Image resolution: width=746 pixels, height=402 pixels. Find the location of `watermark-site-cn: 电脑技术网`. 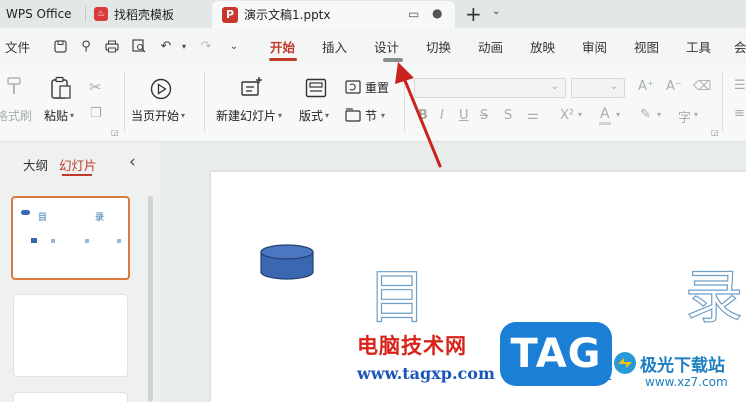

watermark-site-cn: 电脑技术网 is located at coordinates (412, 346).